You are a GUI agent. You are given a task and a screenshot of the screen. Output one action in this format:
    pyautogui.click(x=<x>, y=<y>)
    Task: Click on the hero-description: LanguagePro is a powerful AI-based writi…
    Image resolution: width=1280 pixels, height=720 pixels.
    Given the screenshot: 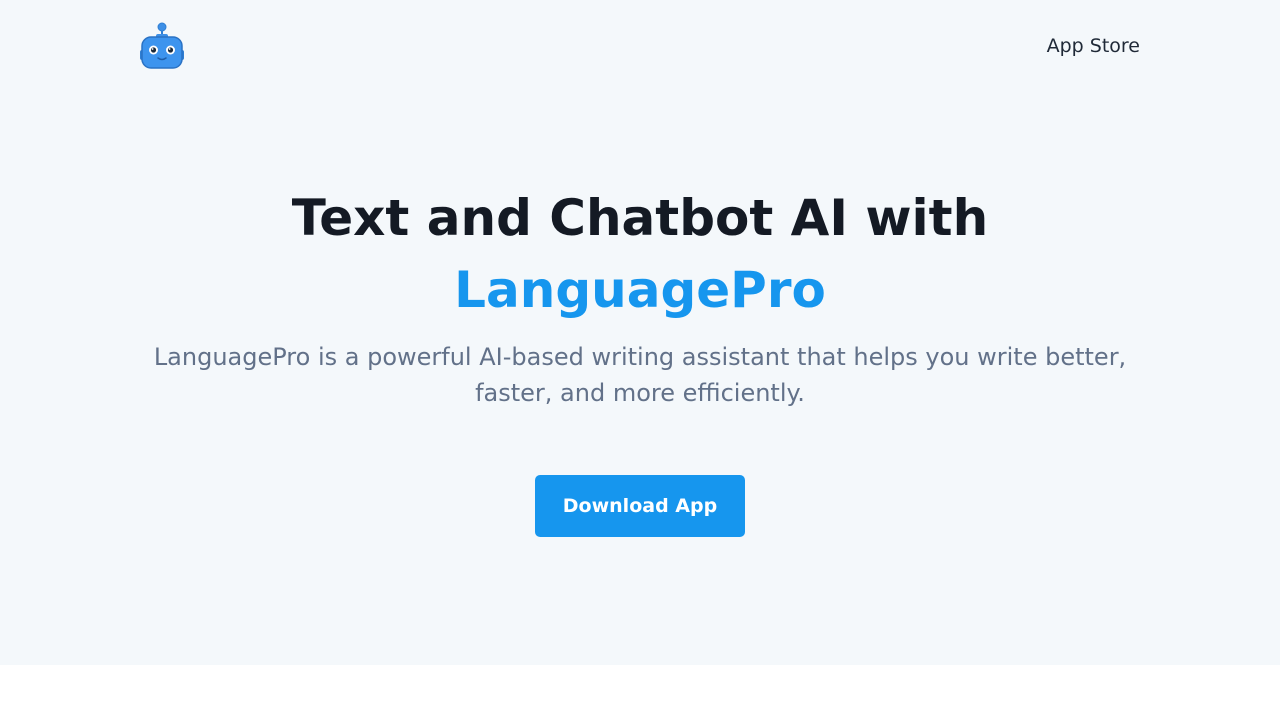 What is the action you would take?
    pyautogui.click(x=640, y=375)
    